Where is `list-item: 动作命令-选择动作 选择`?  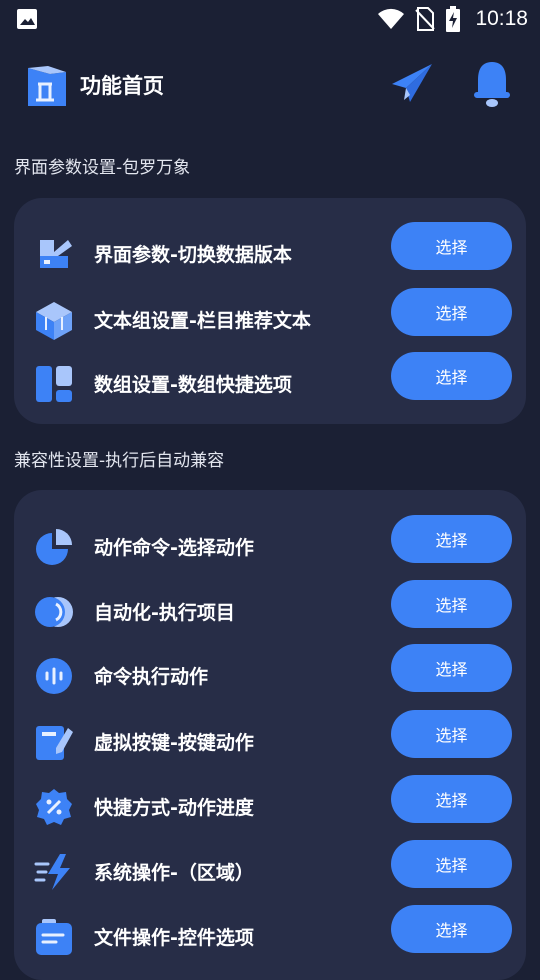 list-item: 动作命令-选择动作 选择 is located at coordinates (270, 547).